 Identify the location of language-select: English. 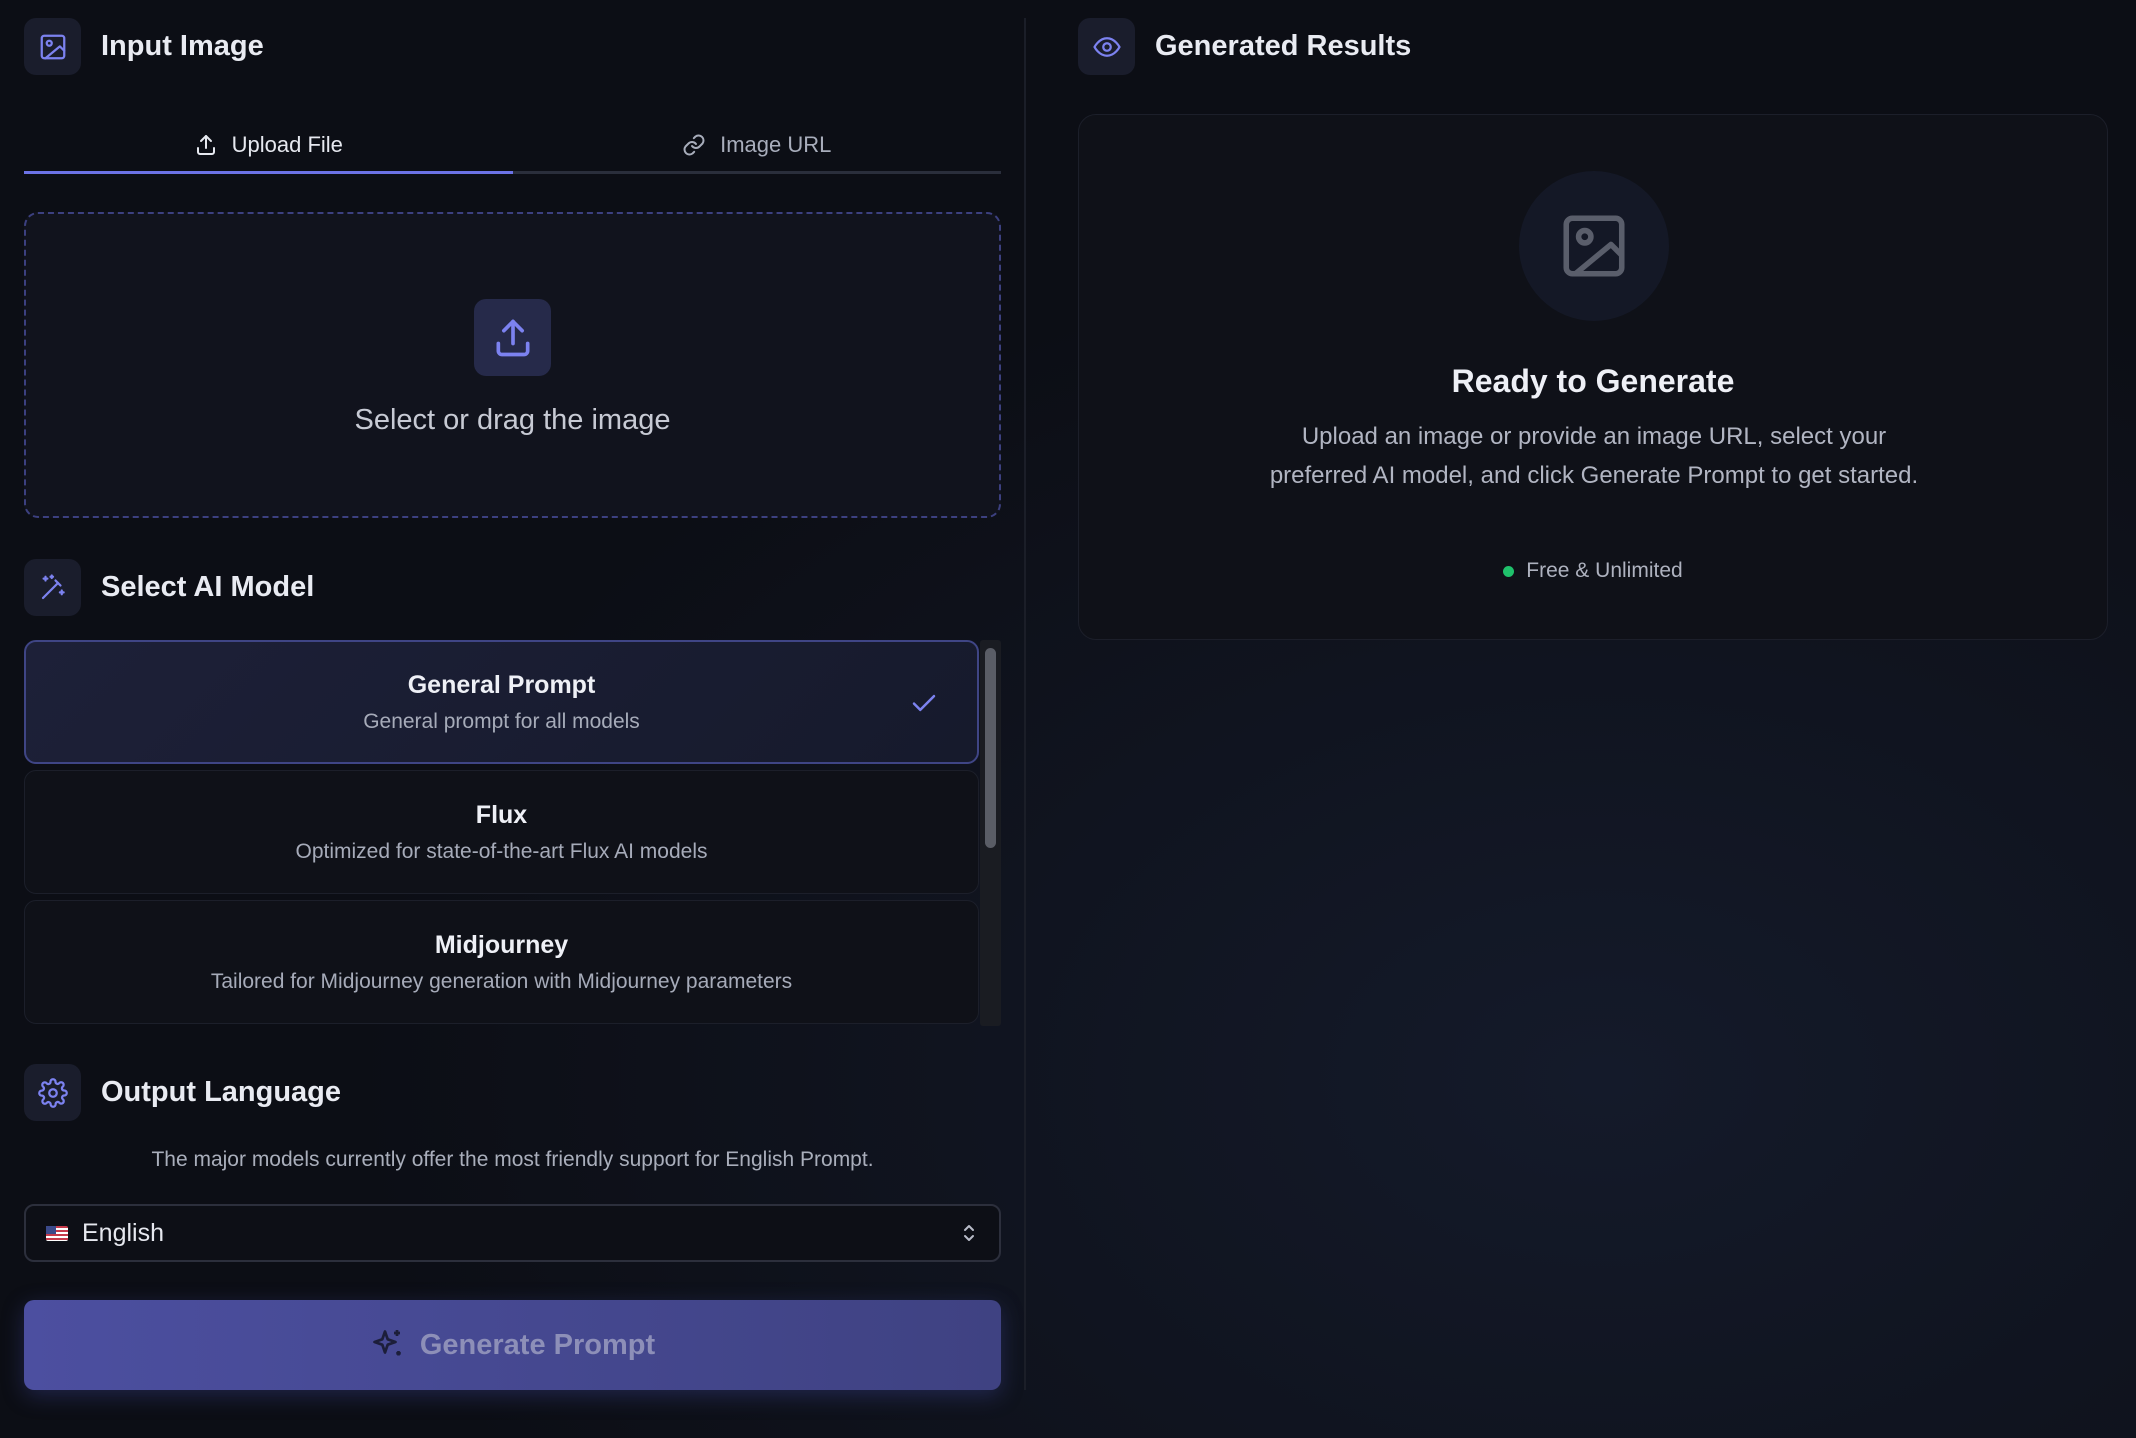
(512, 1233).